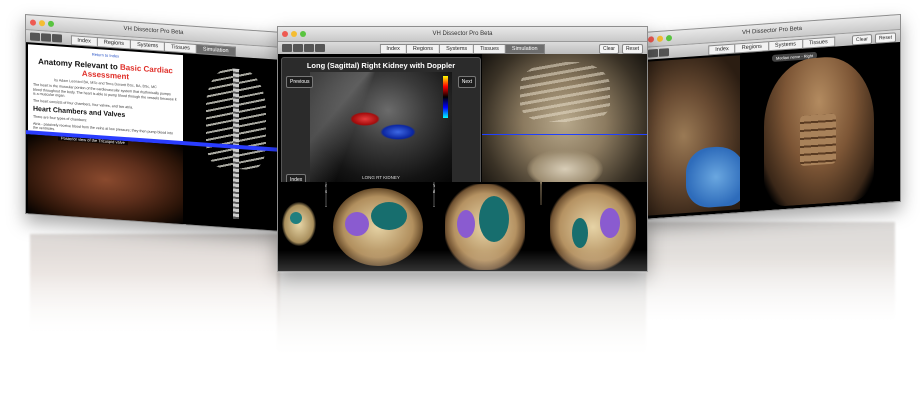  I want to click on heading-prefix: Anatomy Relevant to, so click(79, 64).